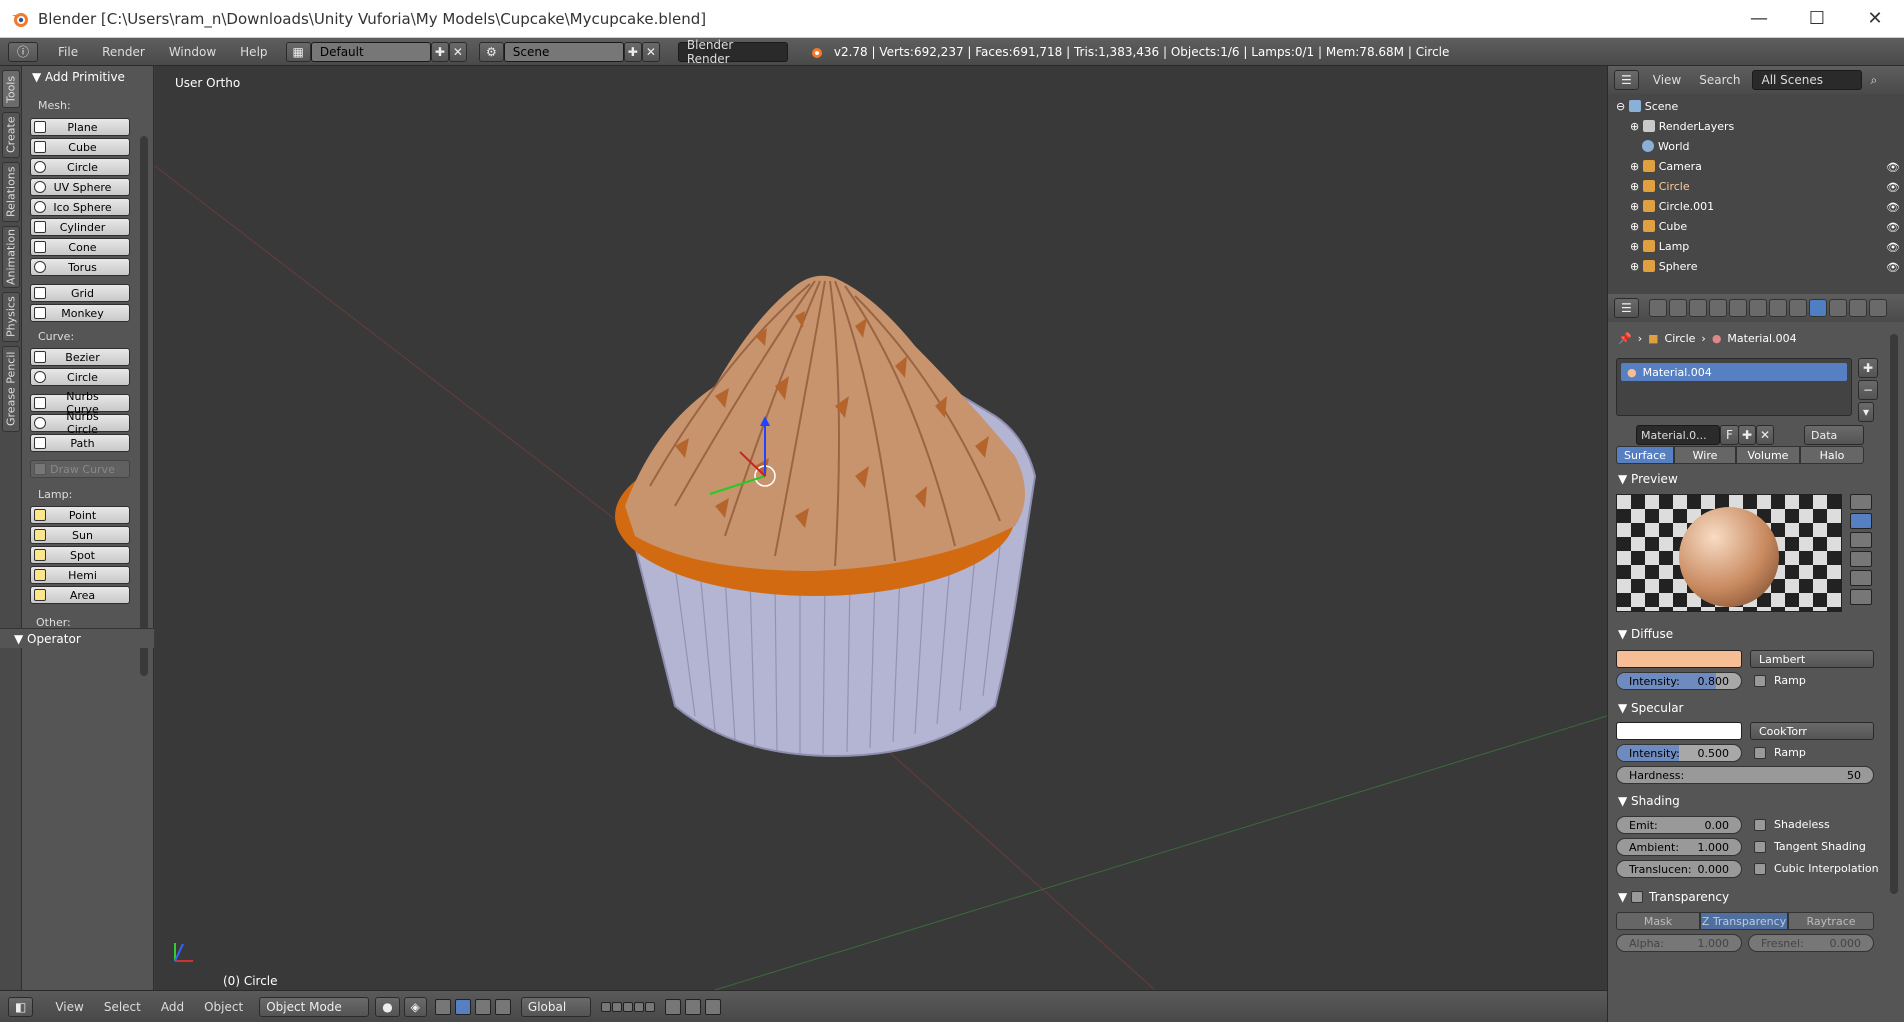  Describe the element at coordinates (1756, 186) in the screenshot. I see `outliner-row-circle: ⊕ Circle 👁` at that location.